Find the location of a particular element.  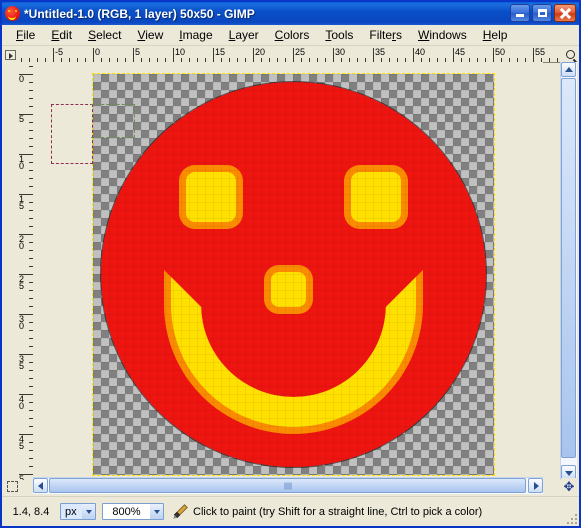

menu-file: File is located at coordinates (25, 35).